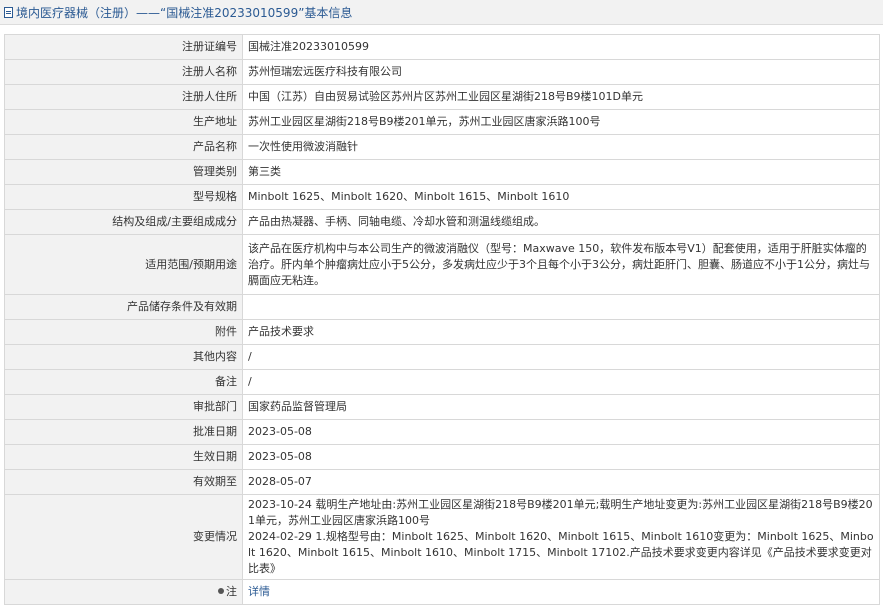  What do you see at coordinates (123, 264) in the screenshot?
I see `row-label: 适用范围/预期用途` at bounding box center [123, 264].